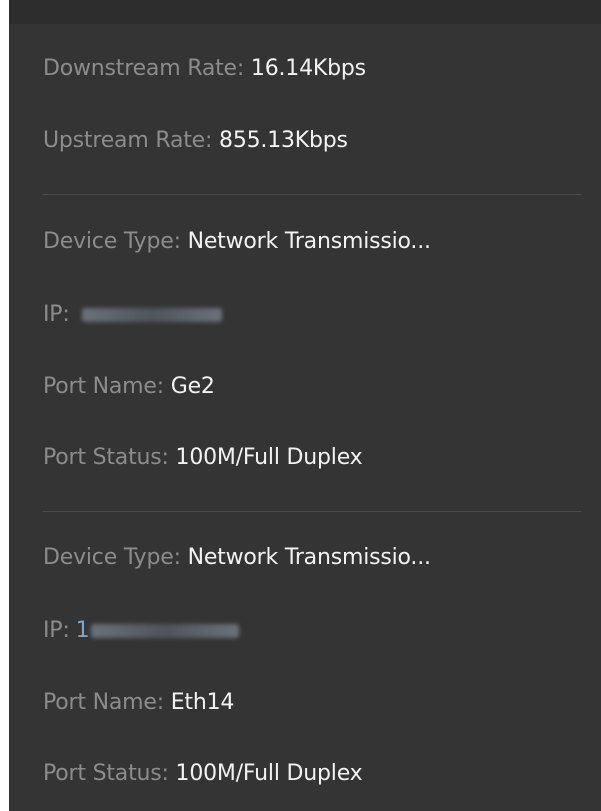  Describe the element at coordinates (128, 140) in the screenshot. I see `upstream-rate-label: Upstream Rate:` at that location.